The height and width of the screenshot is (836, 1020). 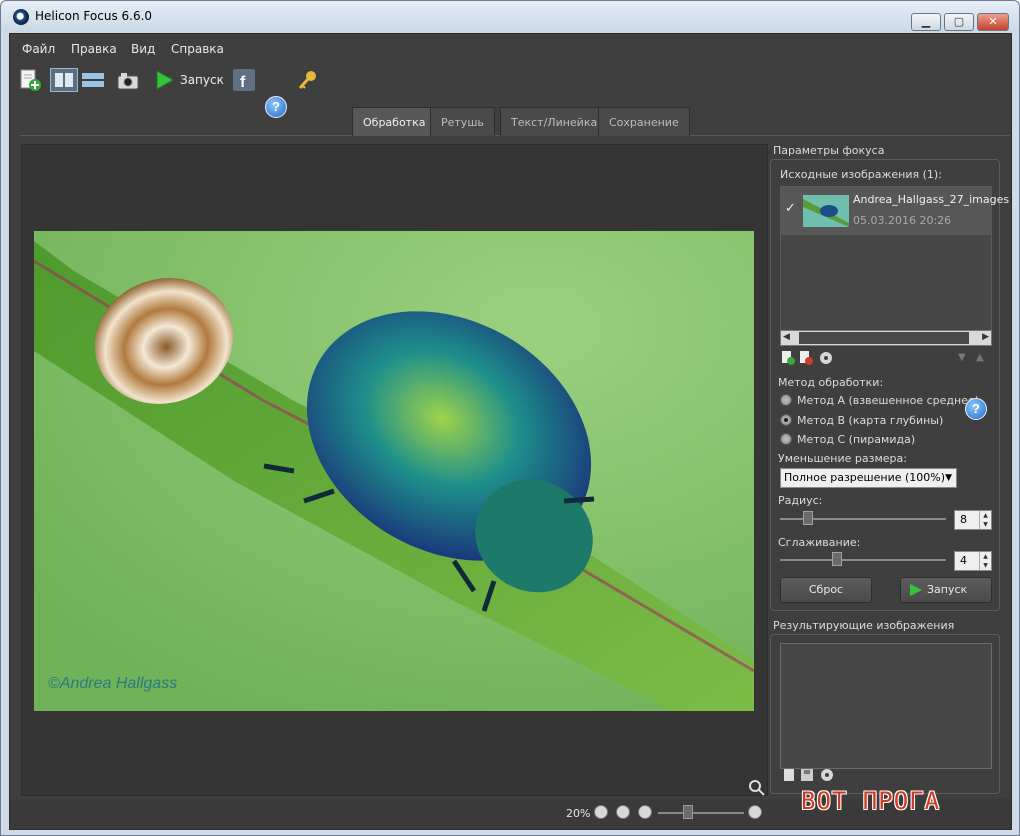 I want to click on camera-button, so click(x=128, y=80).